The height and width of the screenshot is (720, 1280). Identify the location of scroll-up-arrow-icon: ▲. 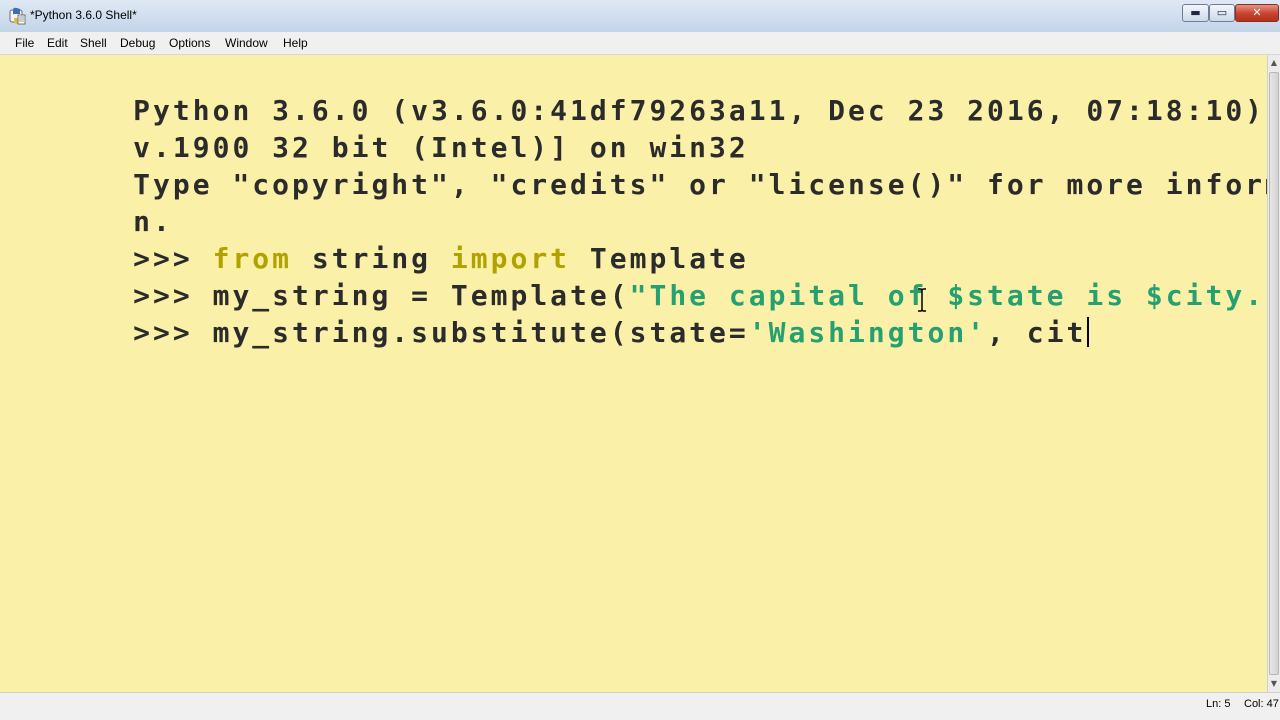
(1274, 63).